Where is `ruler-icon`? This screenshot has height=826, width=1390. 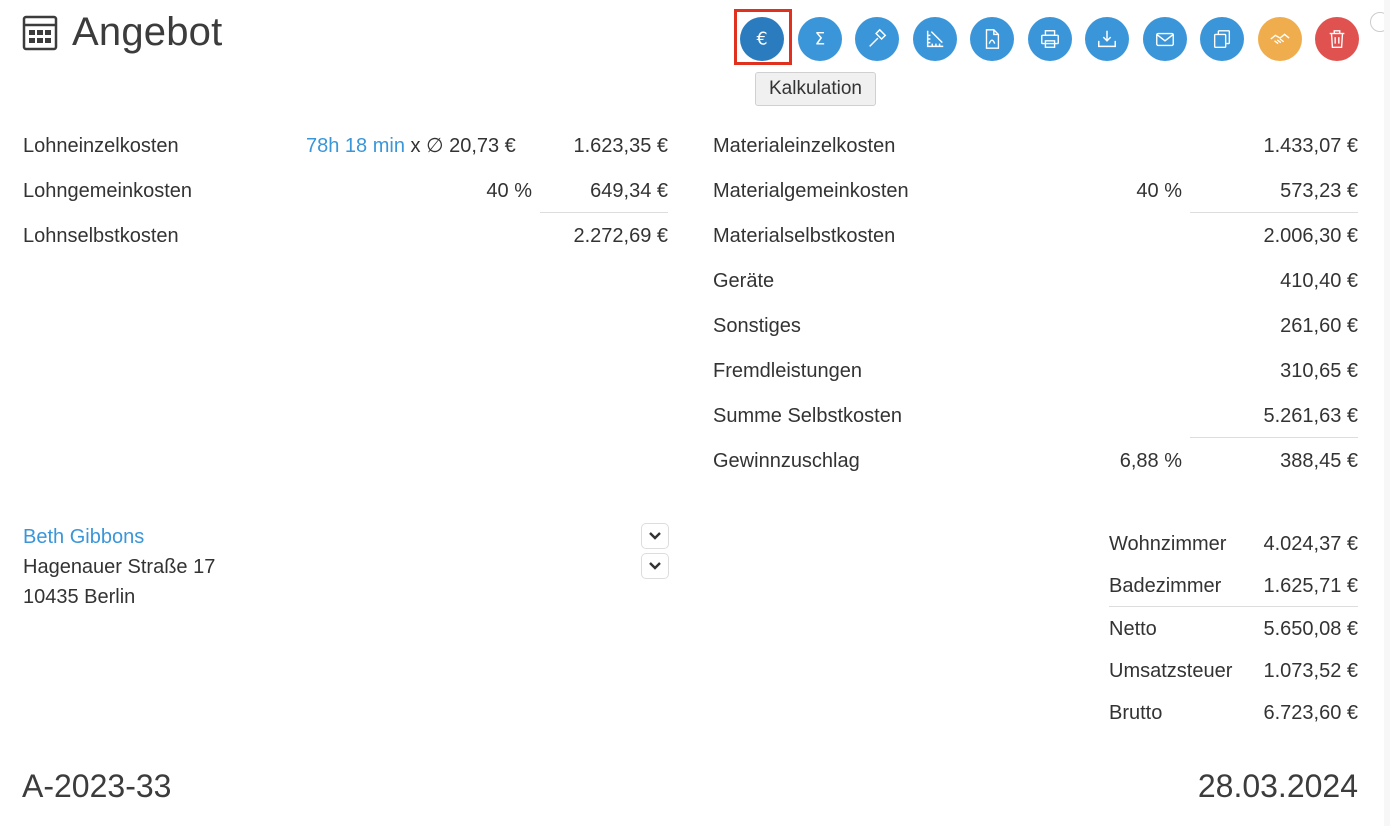
ruler-icon is located at coordinates (934, 39).